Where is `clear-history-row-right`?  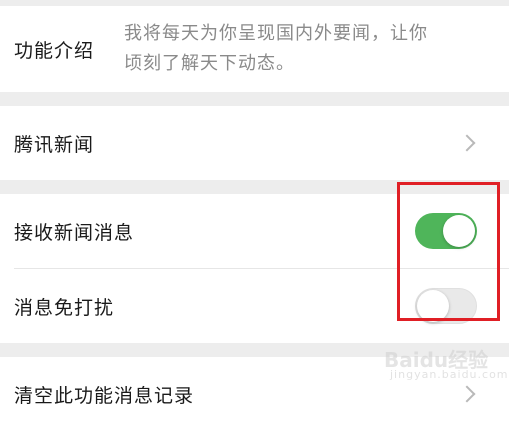 clear-history-row-right is located at coordinates (476, 394).